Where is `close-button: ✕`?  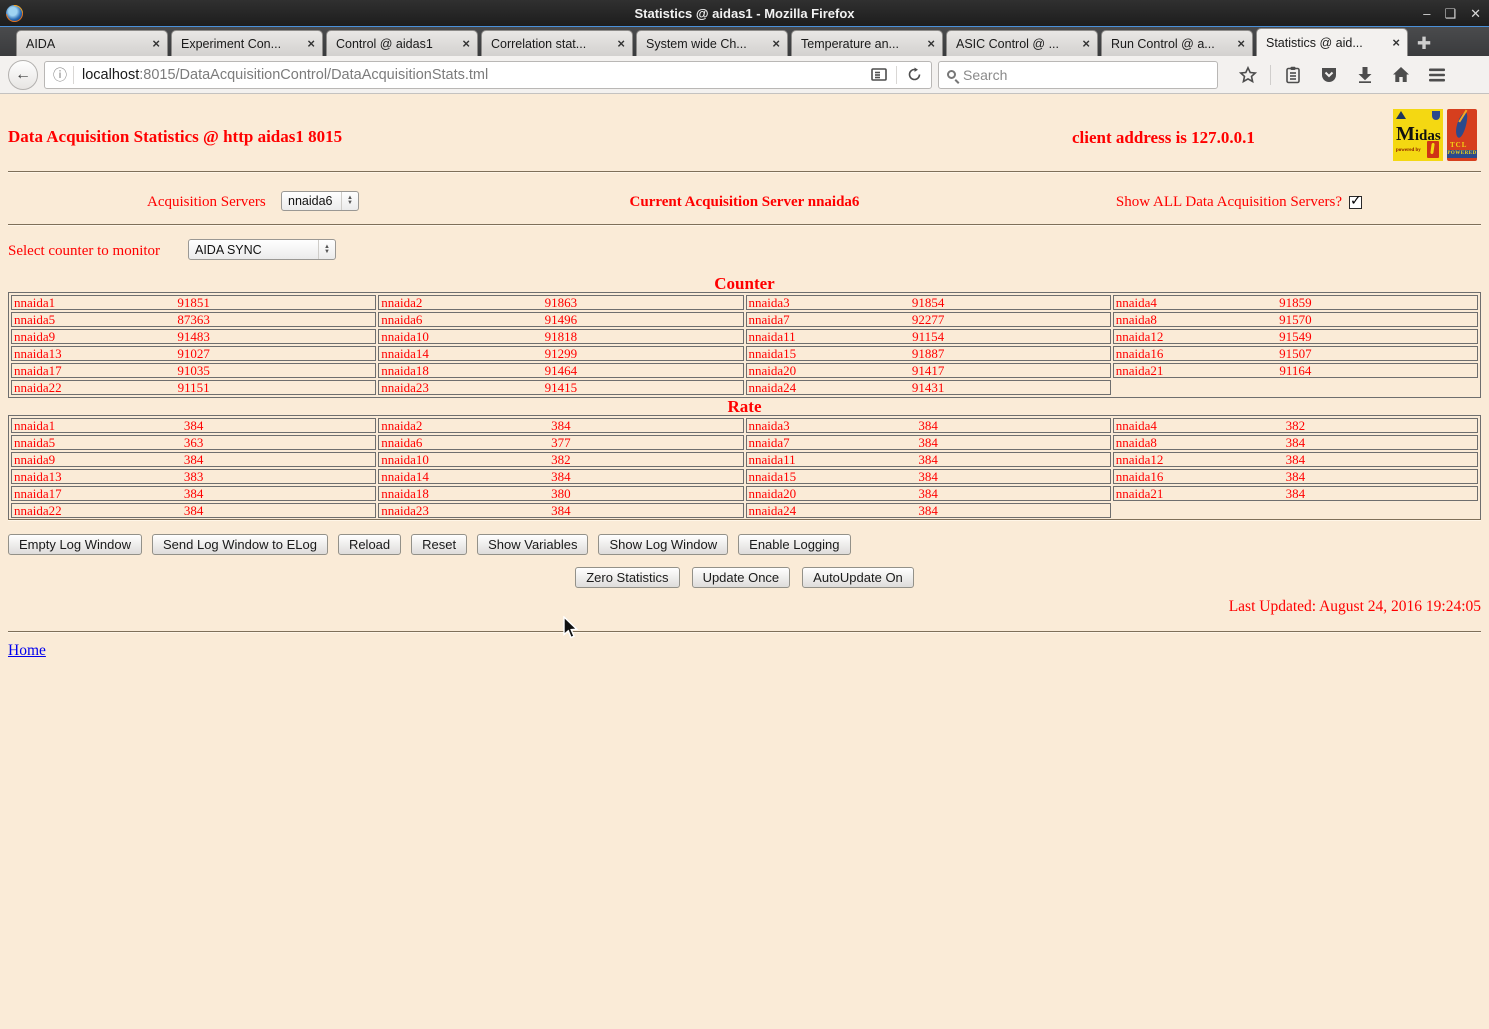
close-button: ✕ is located at coordinates (1475, 13).